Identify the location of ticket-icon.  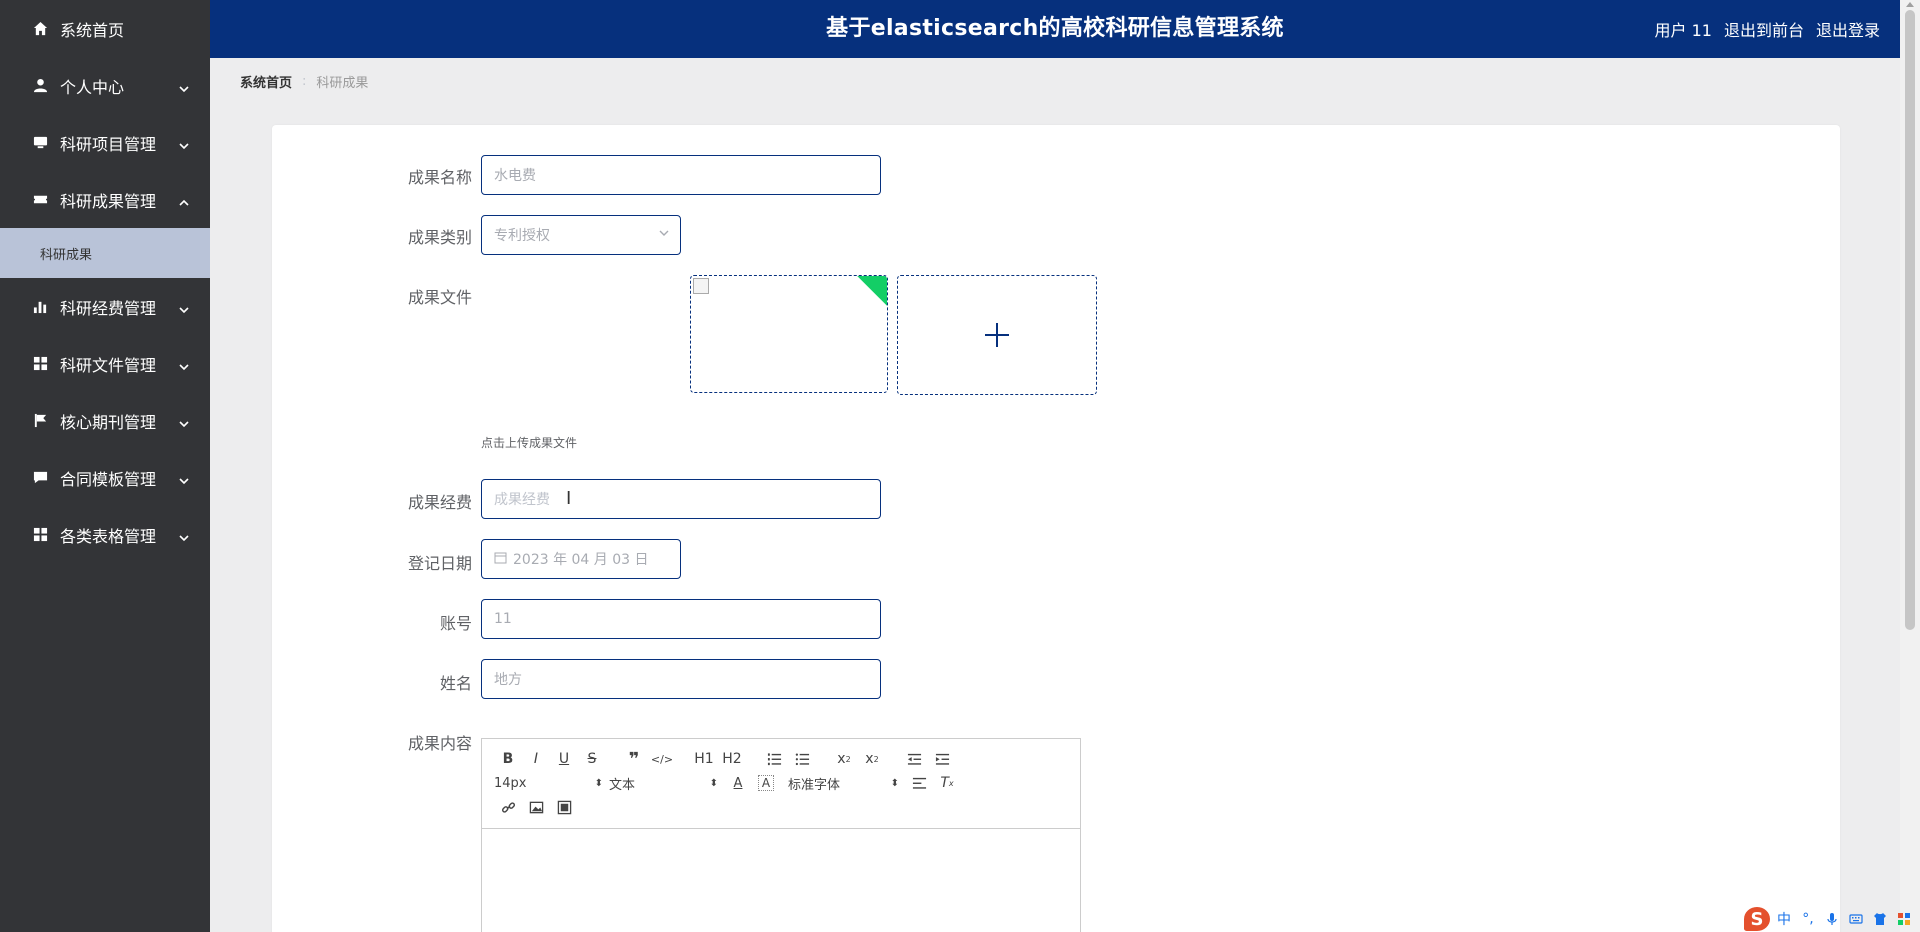
(40, 200).